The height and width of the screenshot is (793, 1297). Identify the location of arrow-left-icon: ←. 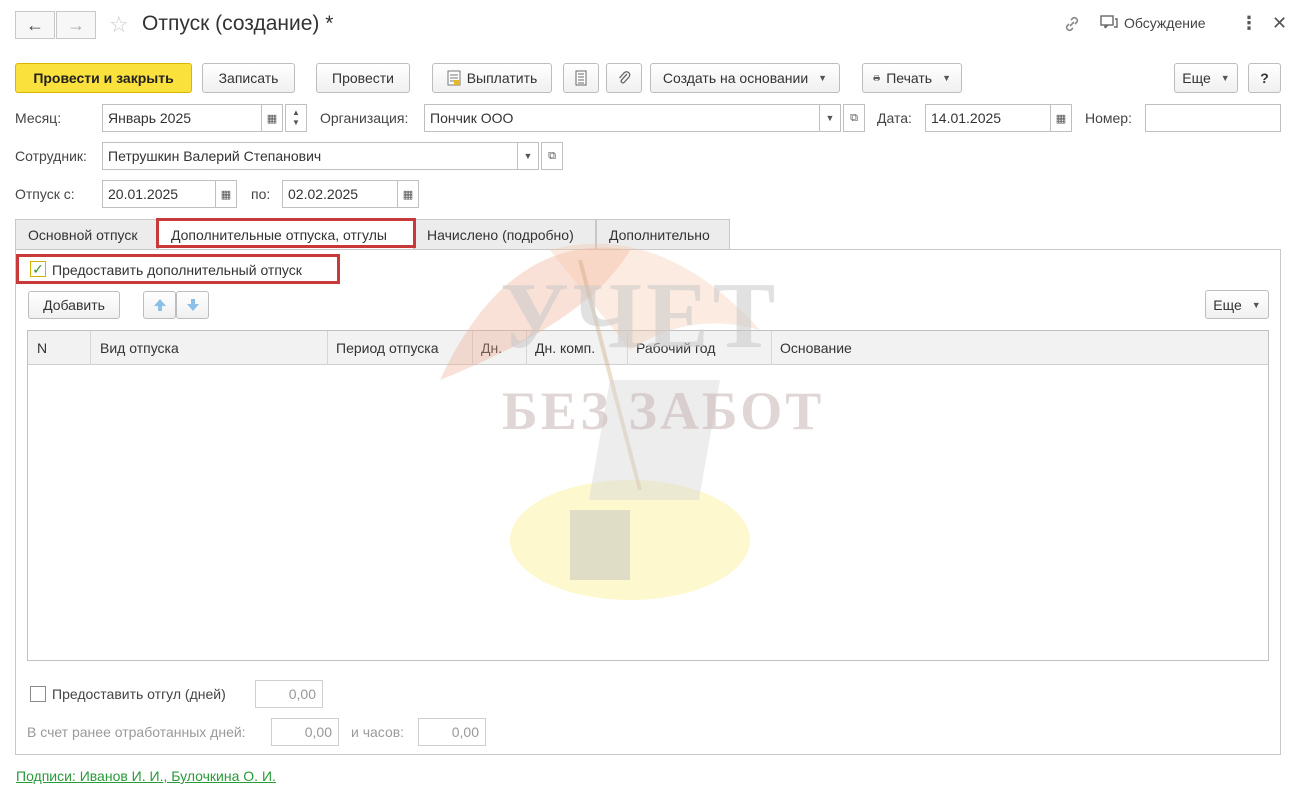
(35, 24).